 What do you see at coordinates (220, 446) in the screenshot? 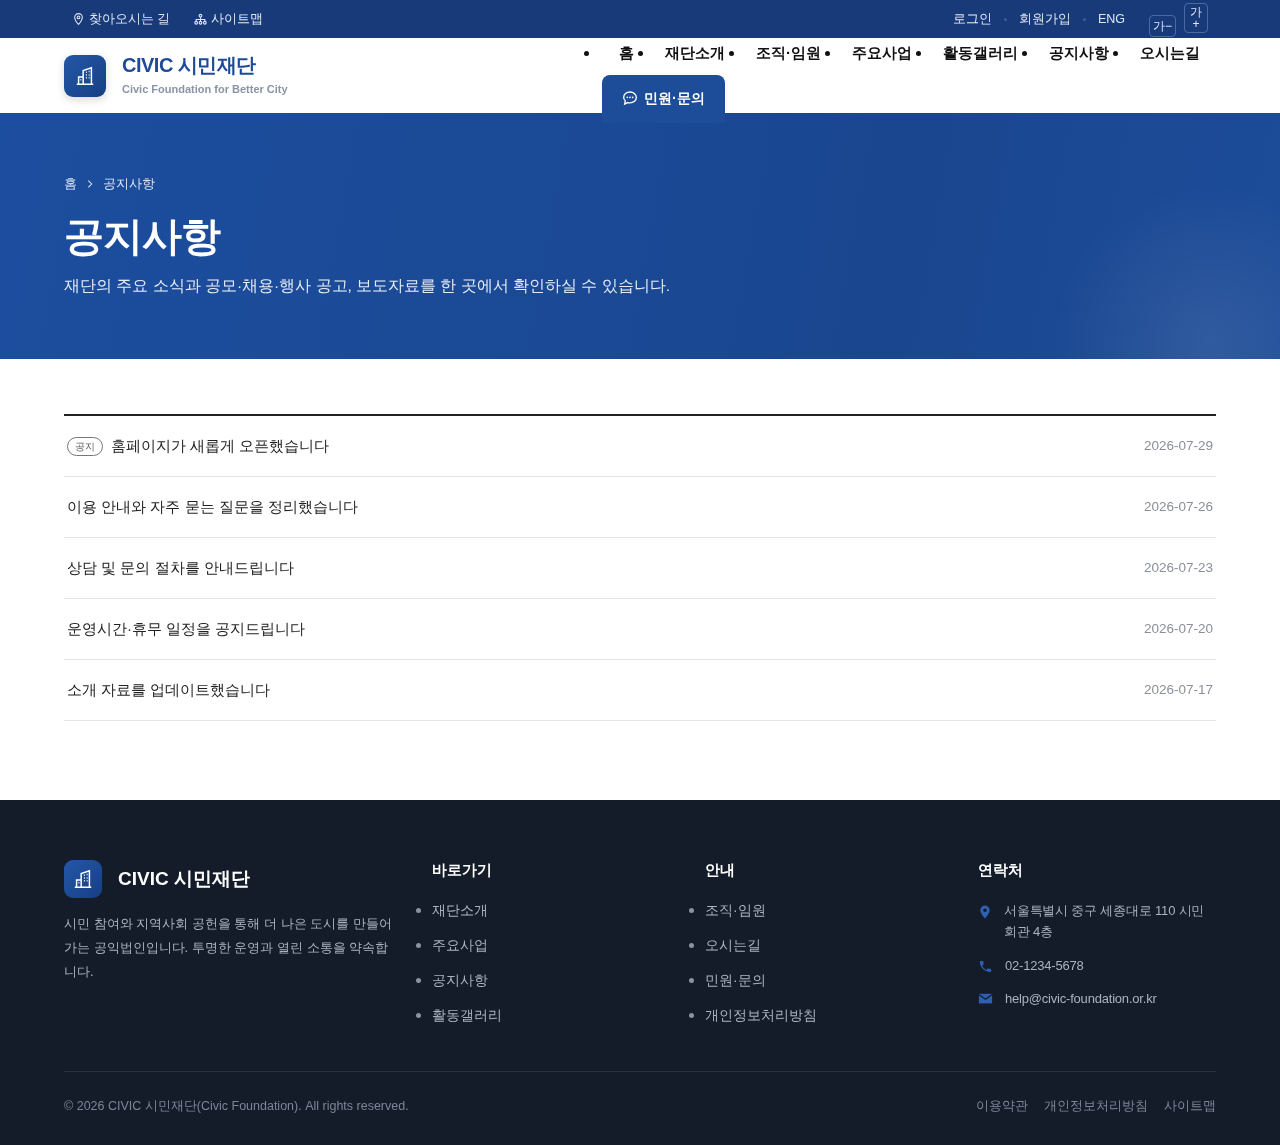
I see `notice-title: 홈페이지가 새롭게 오픈했습니다` at bounding box center [220, 446].